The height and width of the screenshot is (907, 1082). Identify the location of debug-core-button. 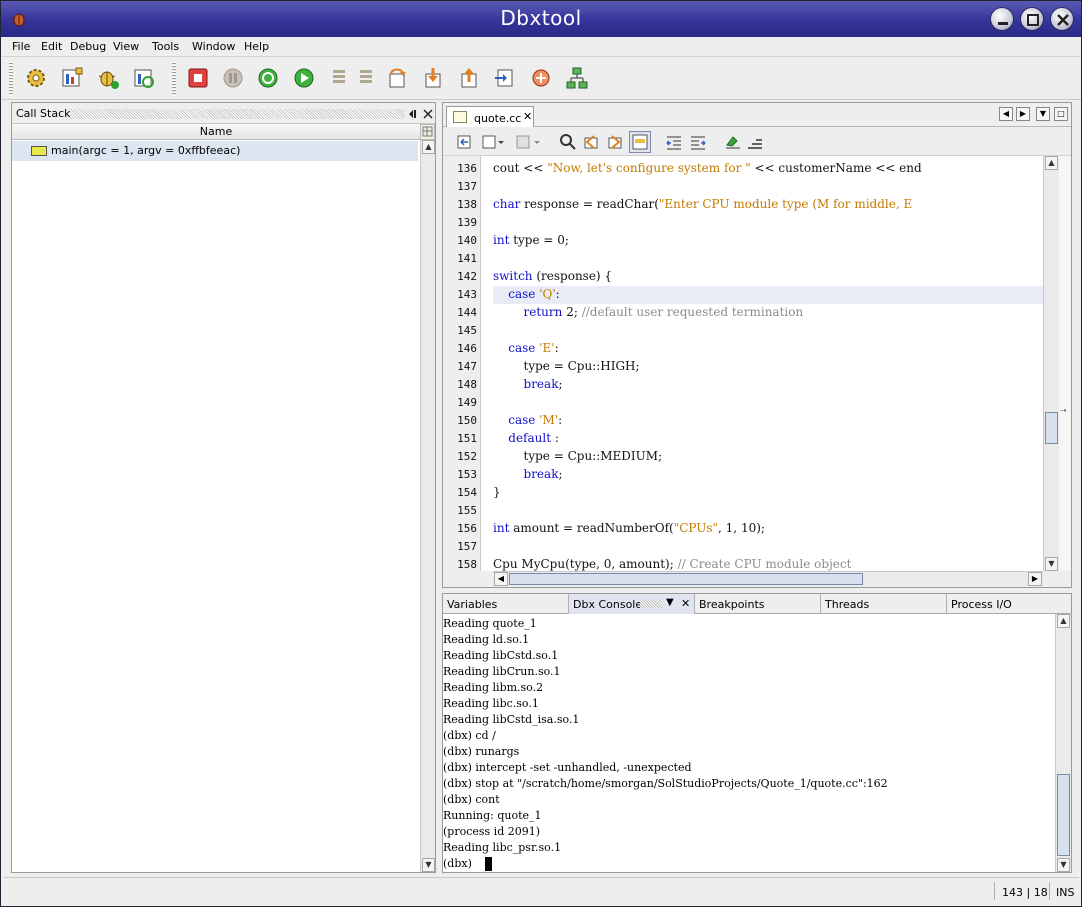
(108, 78).